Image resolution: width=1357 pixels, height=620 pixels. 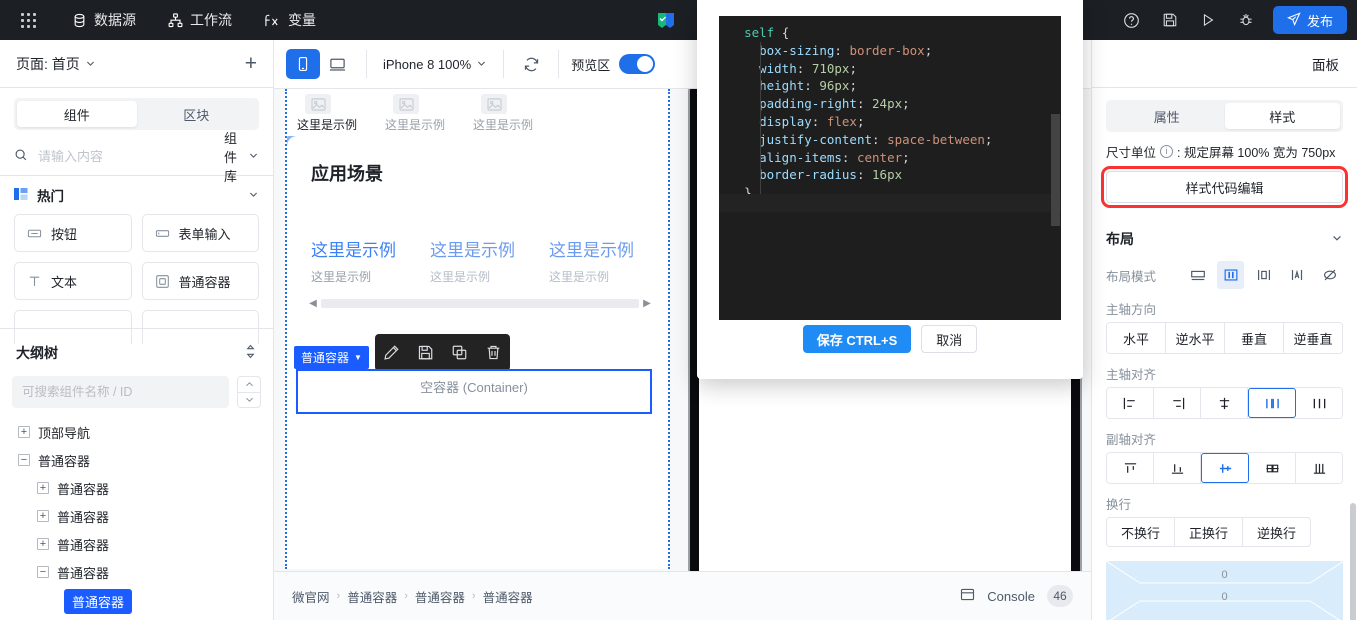 What do you see at coordinates (1136, 338) in the screenshot?
I see `main-axis-dir-row: 水平` at bounding box center [1136, 338].